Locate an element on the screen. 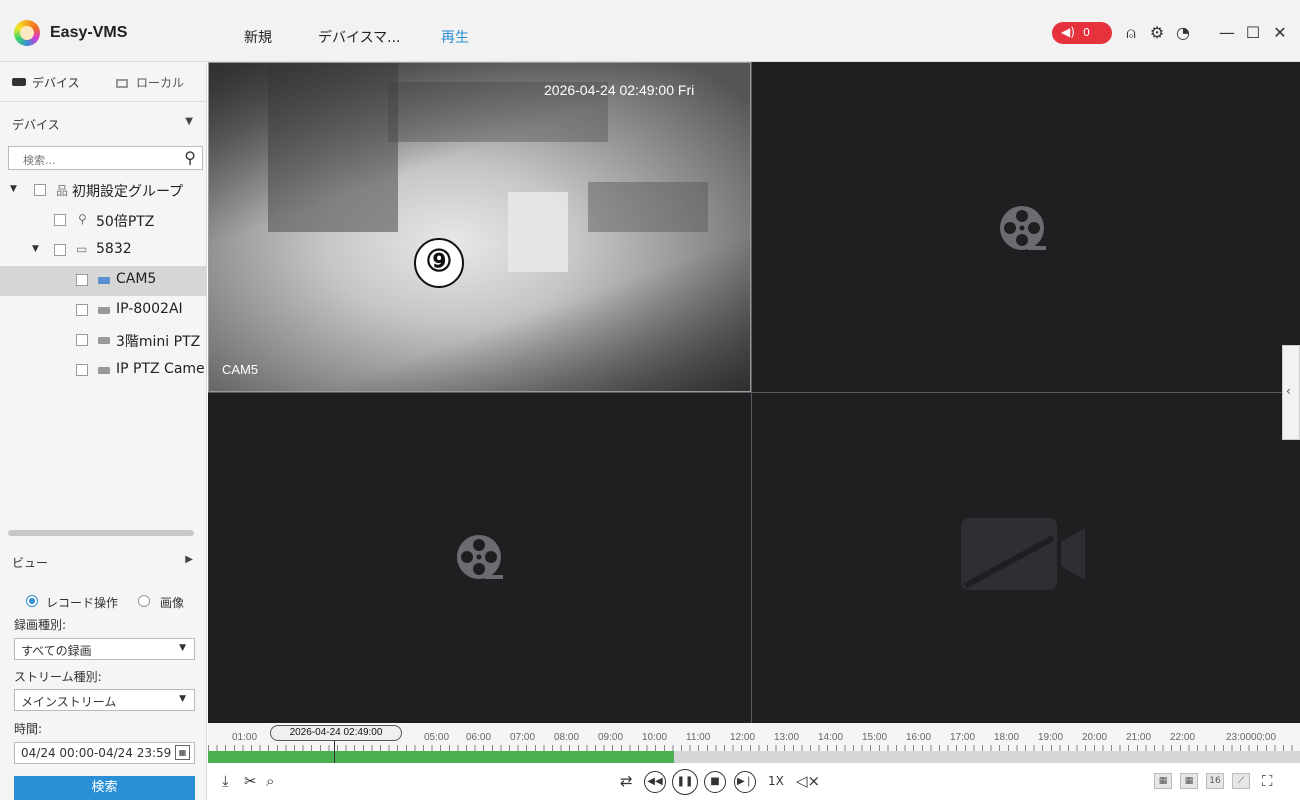 The height and width of the screenshot is (800, 1300). timeline-hour: 11:00 is located at coordinates (698, 737).